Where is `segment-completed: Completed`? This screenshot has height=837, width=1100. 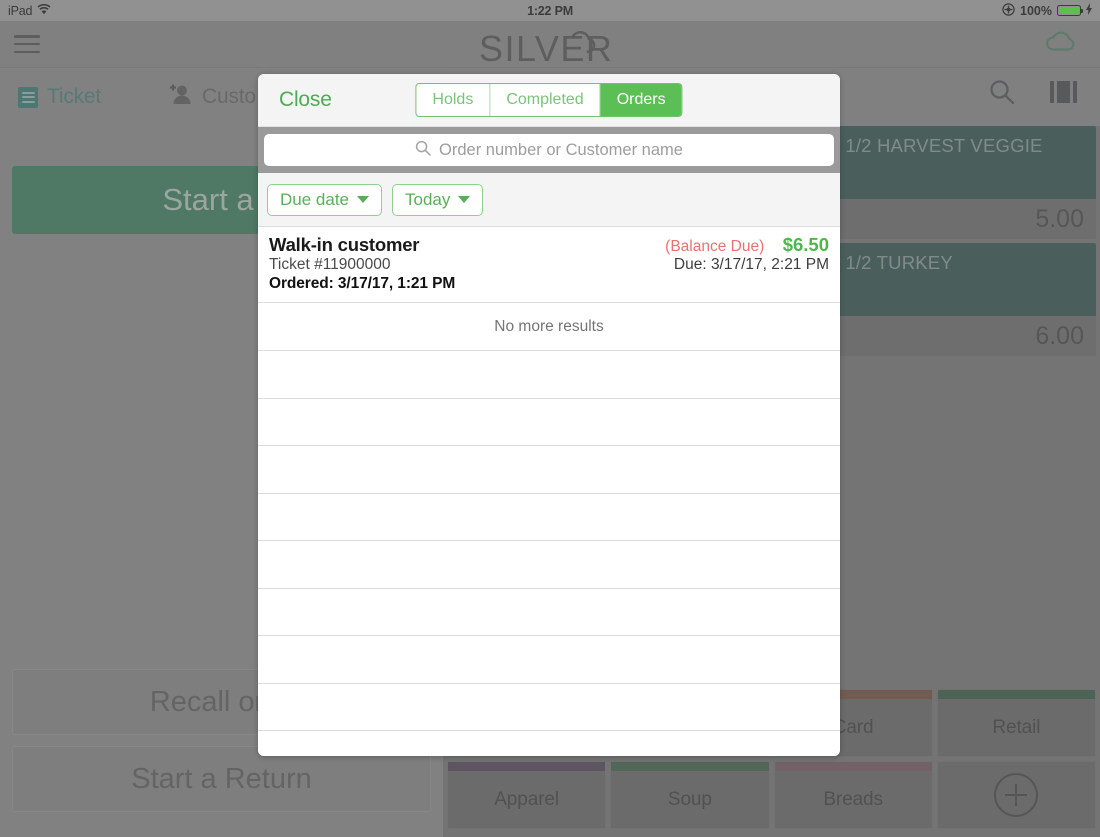
segment-completed: Completed is located at coordinates (545, 100).